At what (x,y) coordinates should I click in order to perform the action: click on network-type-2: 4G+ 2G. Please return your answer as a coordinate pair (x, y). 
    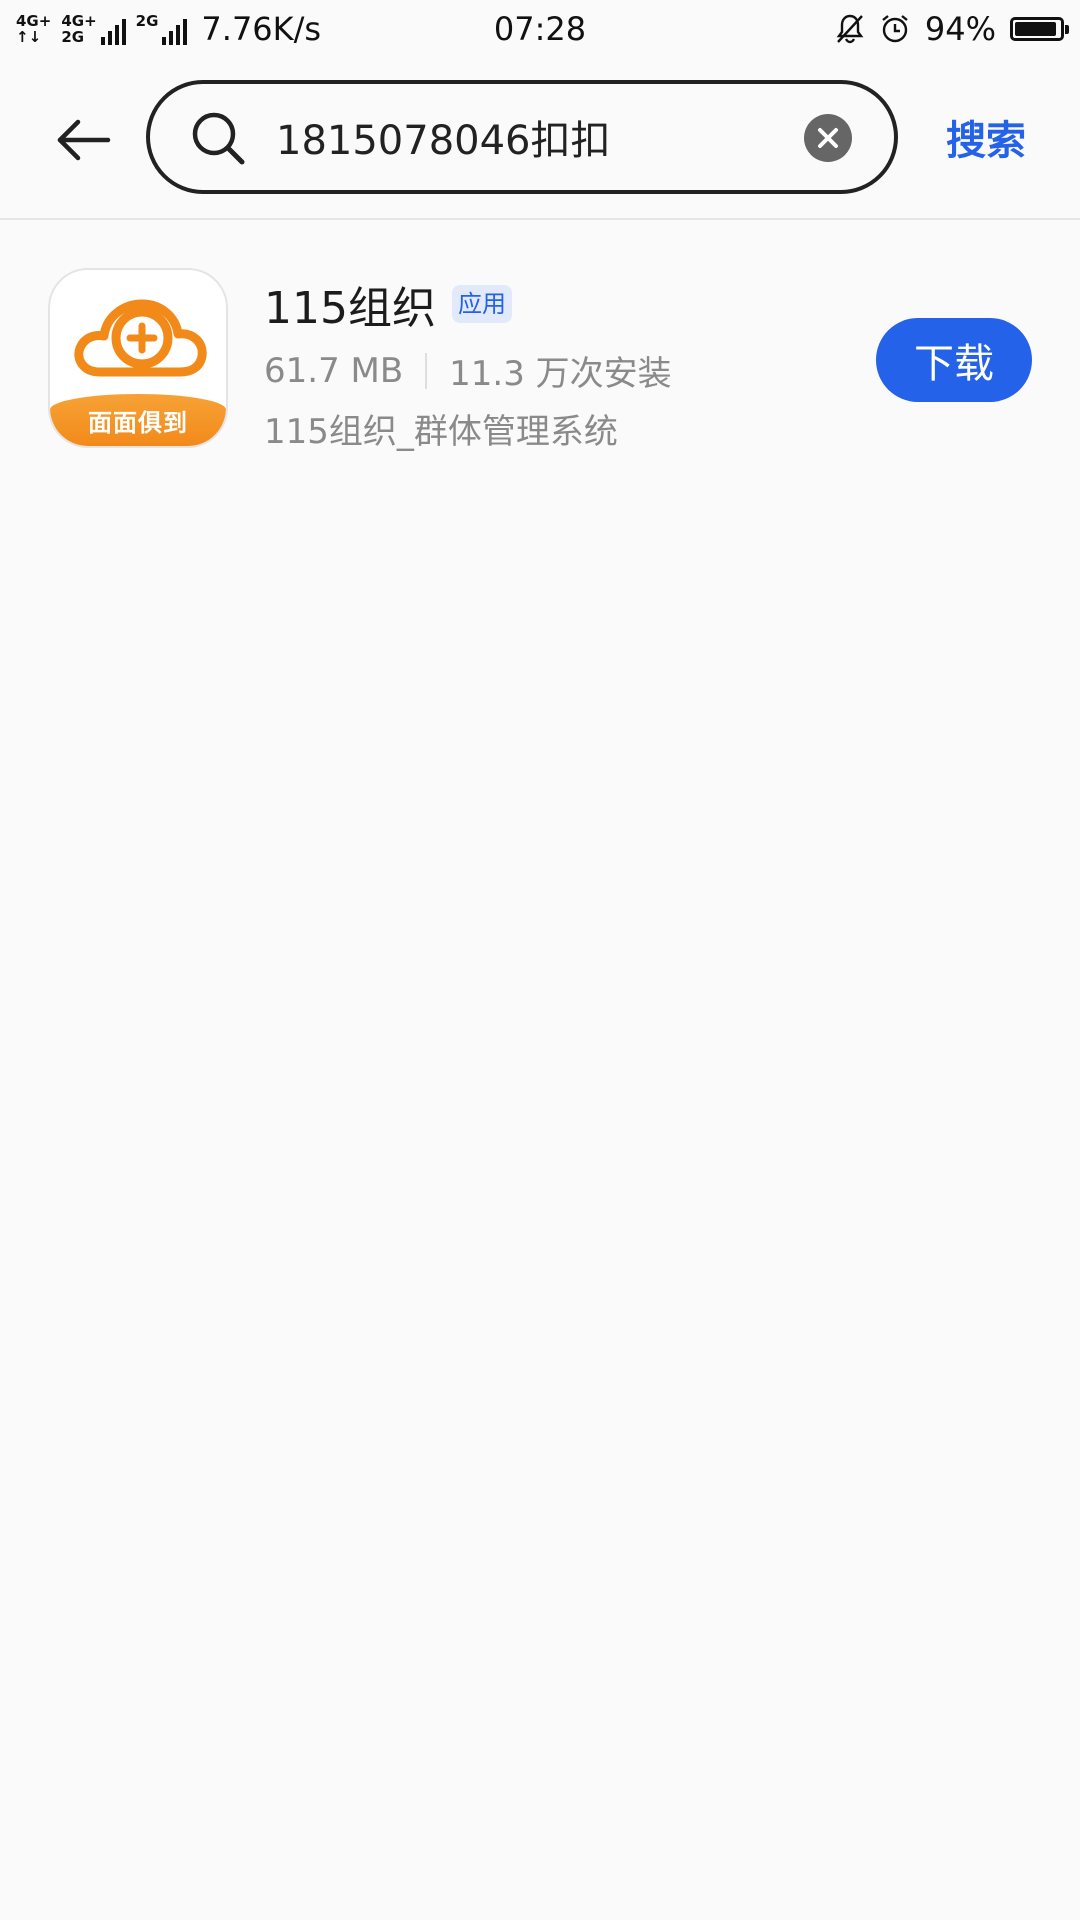
    Looking at the image, I should click on (78, 29).